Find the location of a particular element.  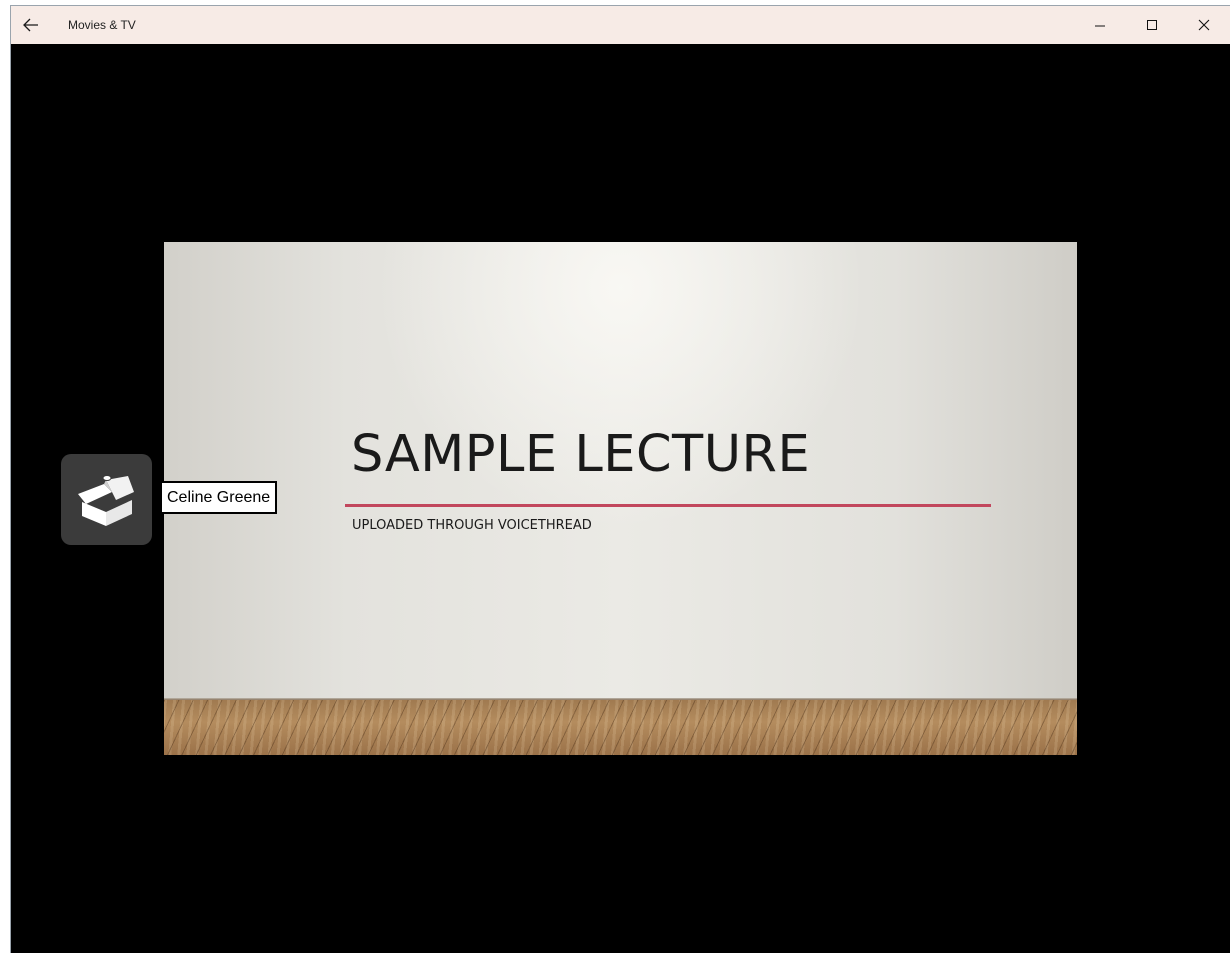

caption-buttons is located at coordinates (1152, 25).